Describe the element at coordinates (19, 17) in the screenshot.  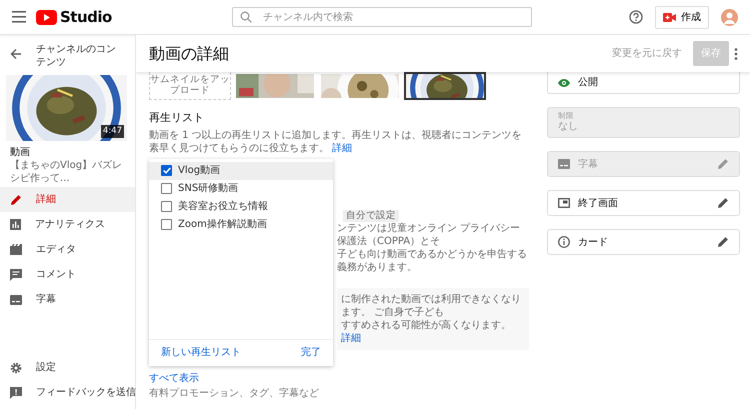
I see `menu-icon` at that location.